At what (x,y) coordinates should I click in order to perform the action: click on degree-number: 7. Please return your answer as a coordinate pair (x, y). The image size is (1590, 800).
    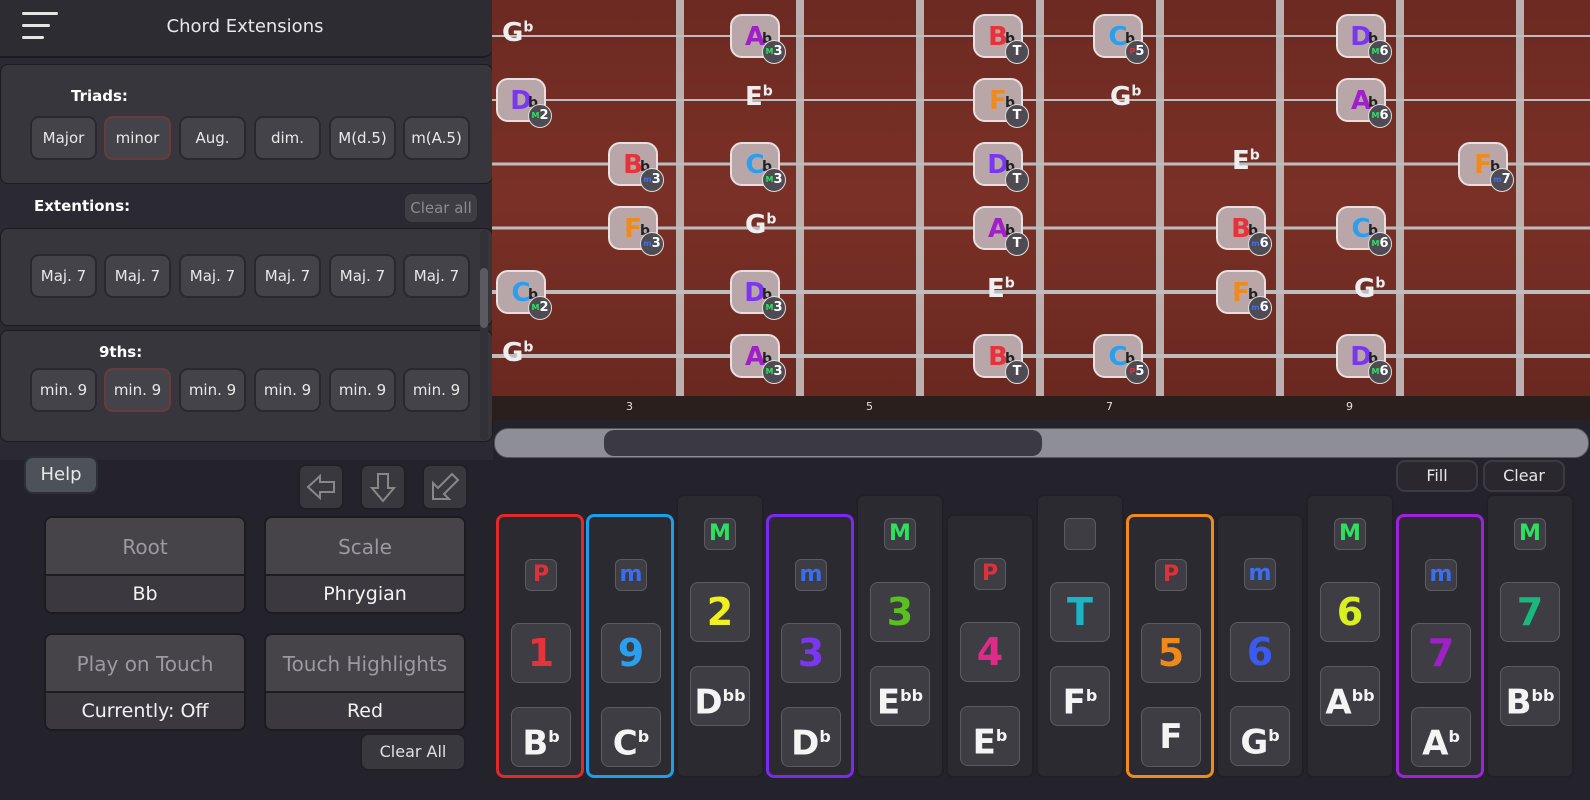
    Looking at the image, I should click on (1530, 612).